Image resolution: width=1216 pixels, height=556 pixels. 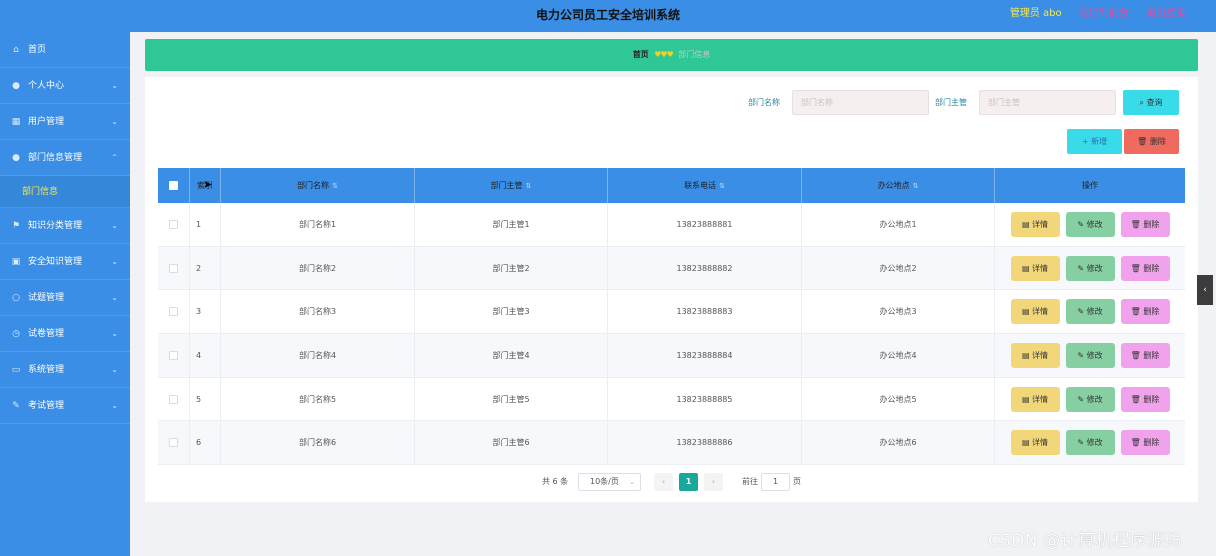 I want to click on dept-name-cell: 部门名称4, so click(x=318, y=355).